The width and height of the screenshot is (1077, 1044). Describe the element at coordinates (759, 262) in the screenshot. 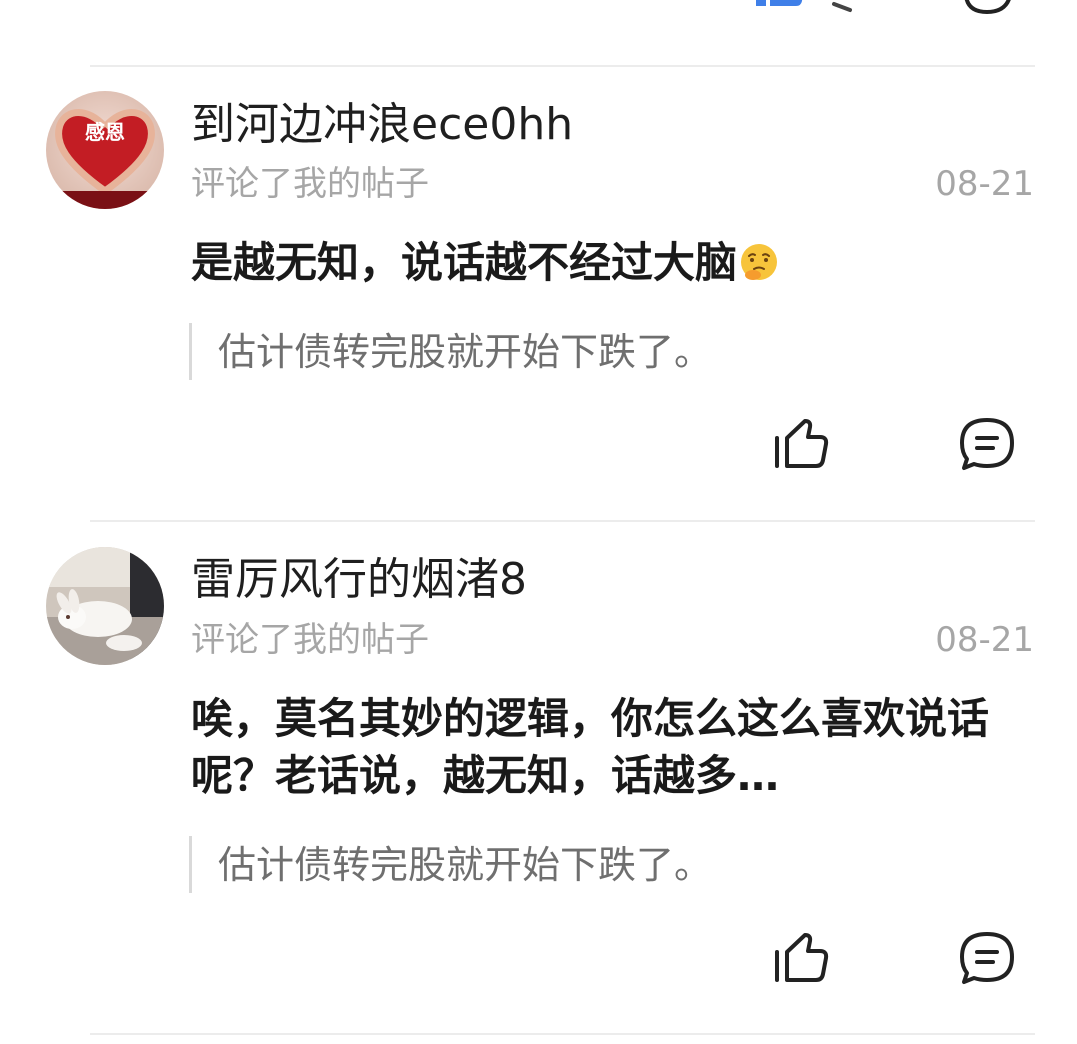

I see `thinking-face-emoji-icon` at that location.